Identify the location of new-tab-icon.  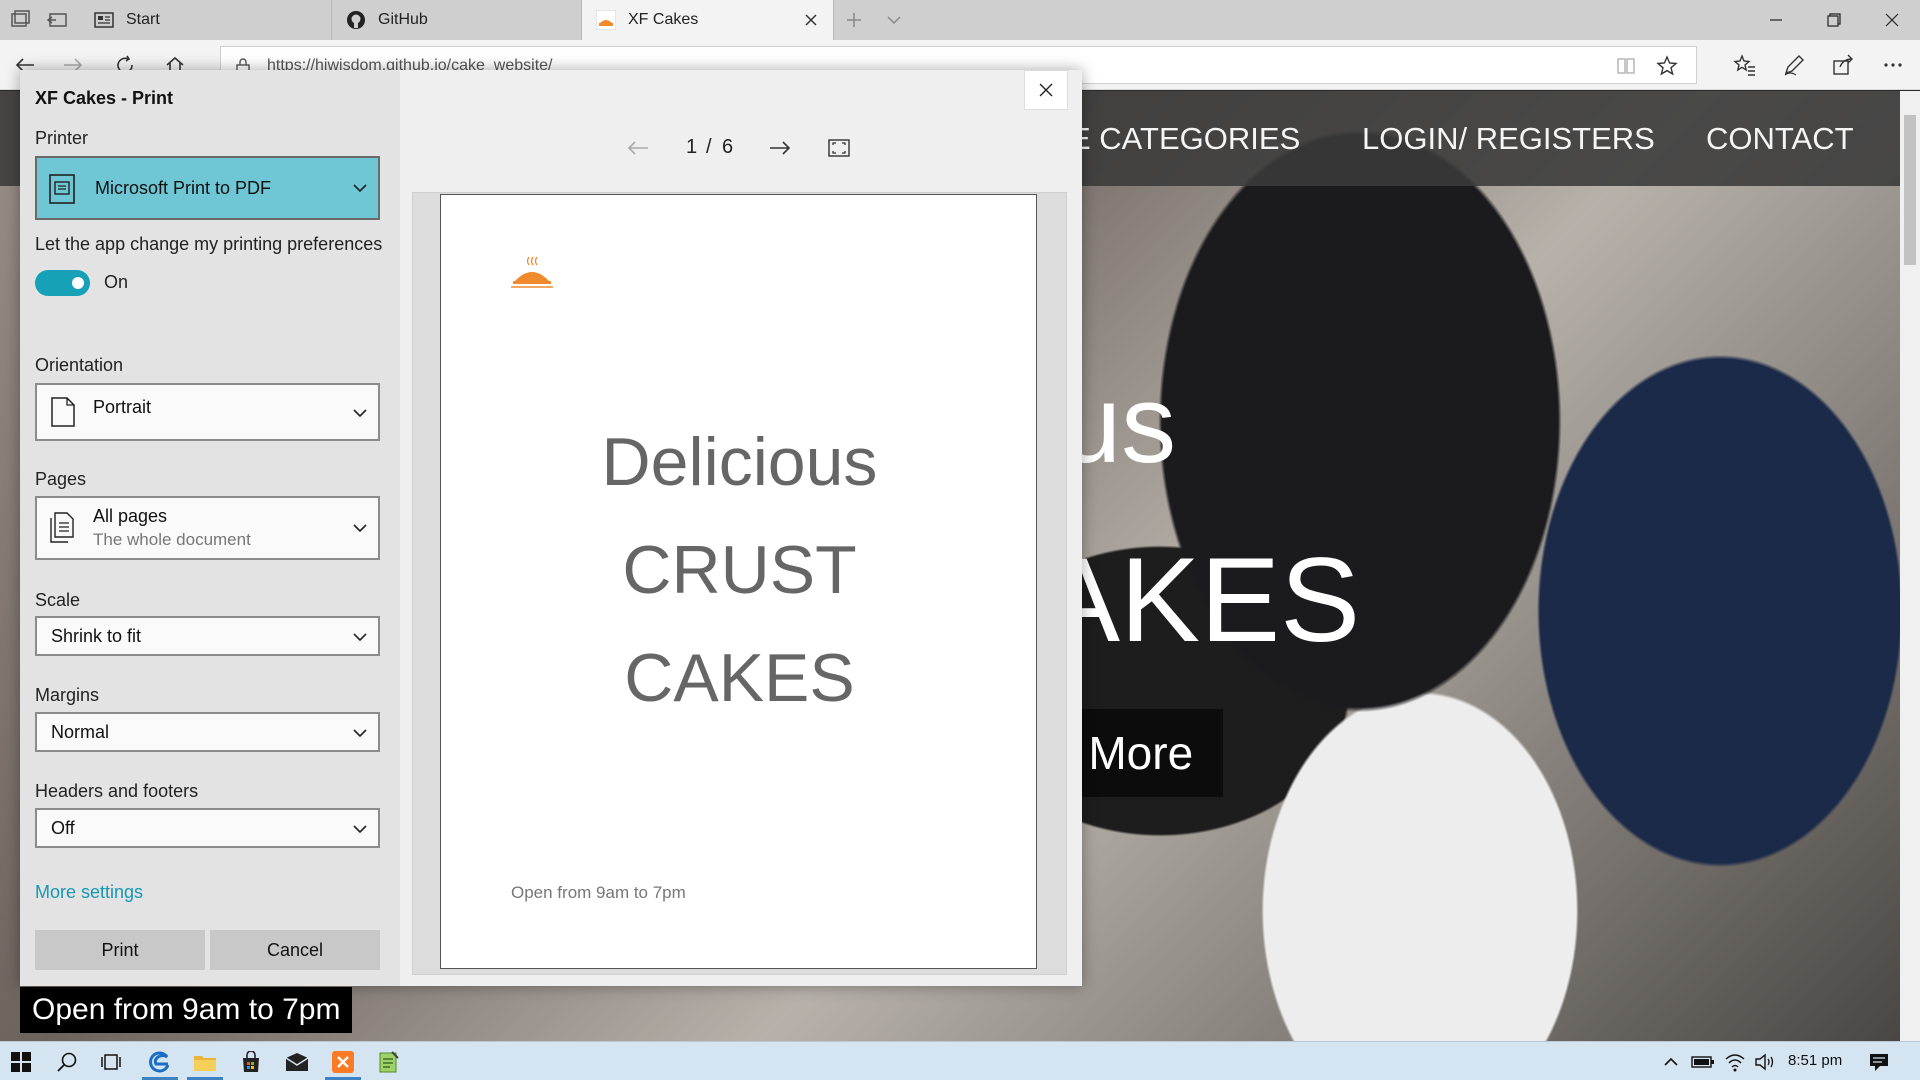
(854, 20).